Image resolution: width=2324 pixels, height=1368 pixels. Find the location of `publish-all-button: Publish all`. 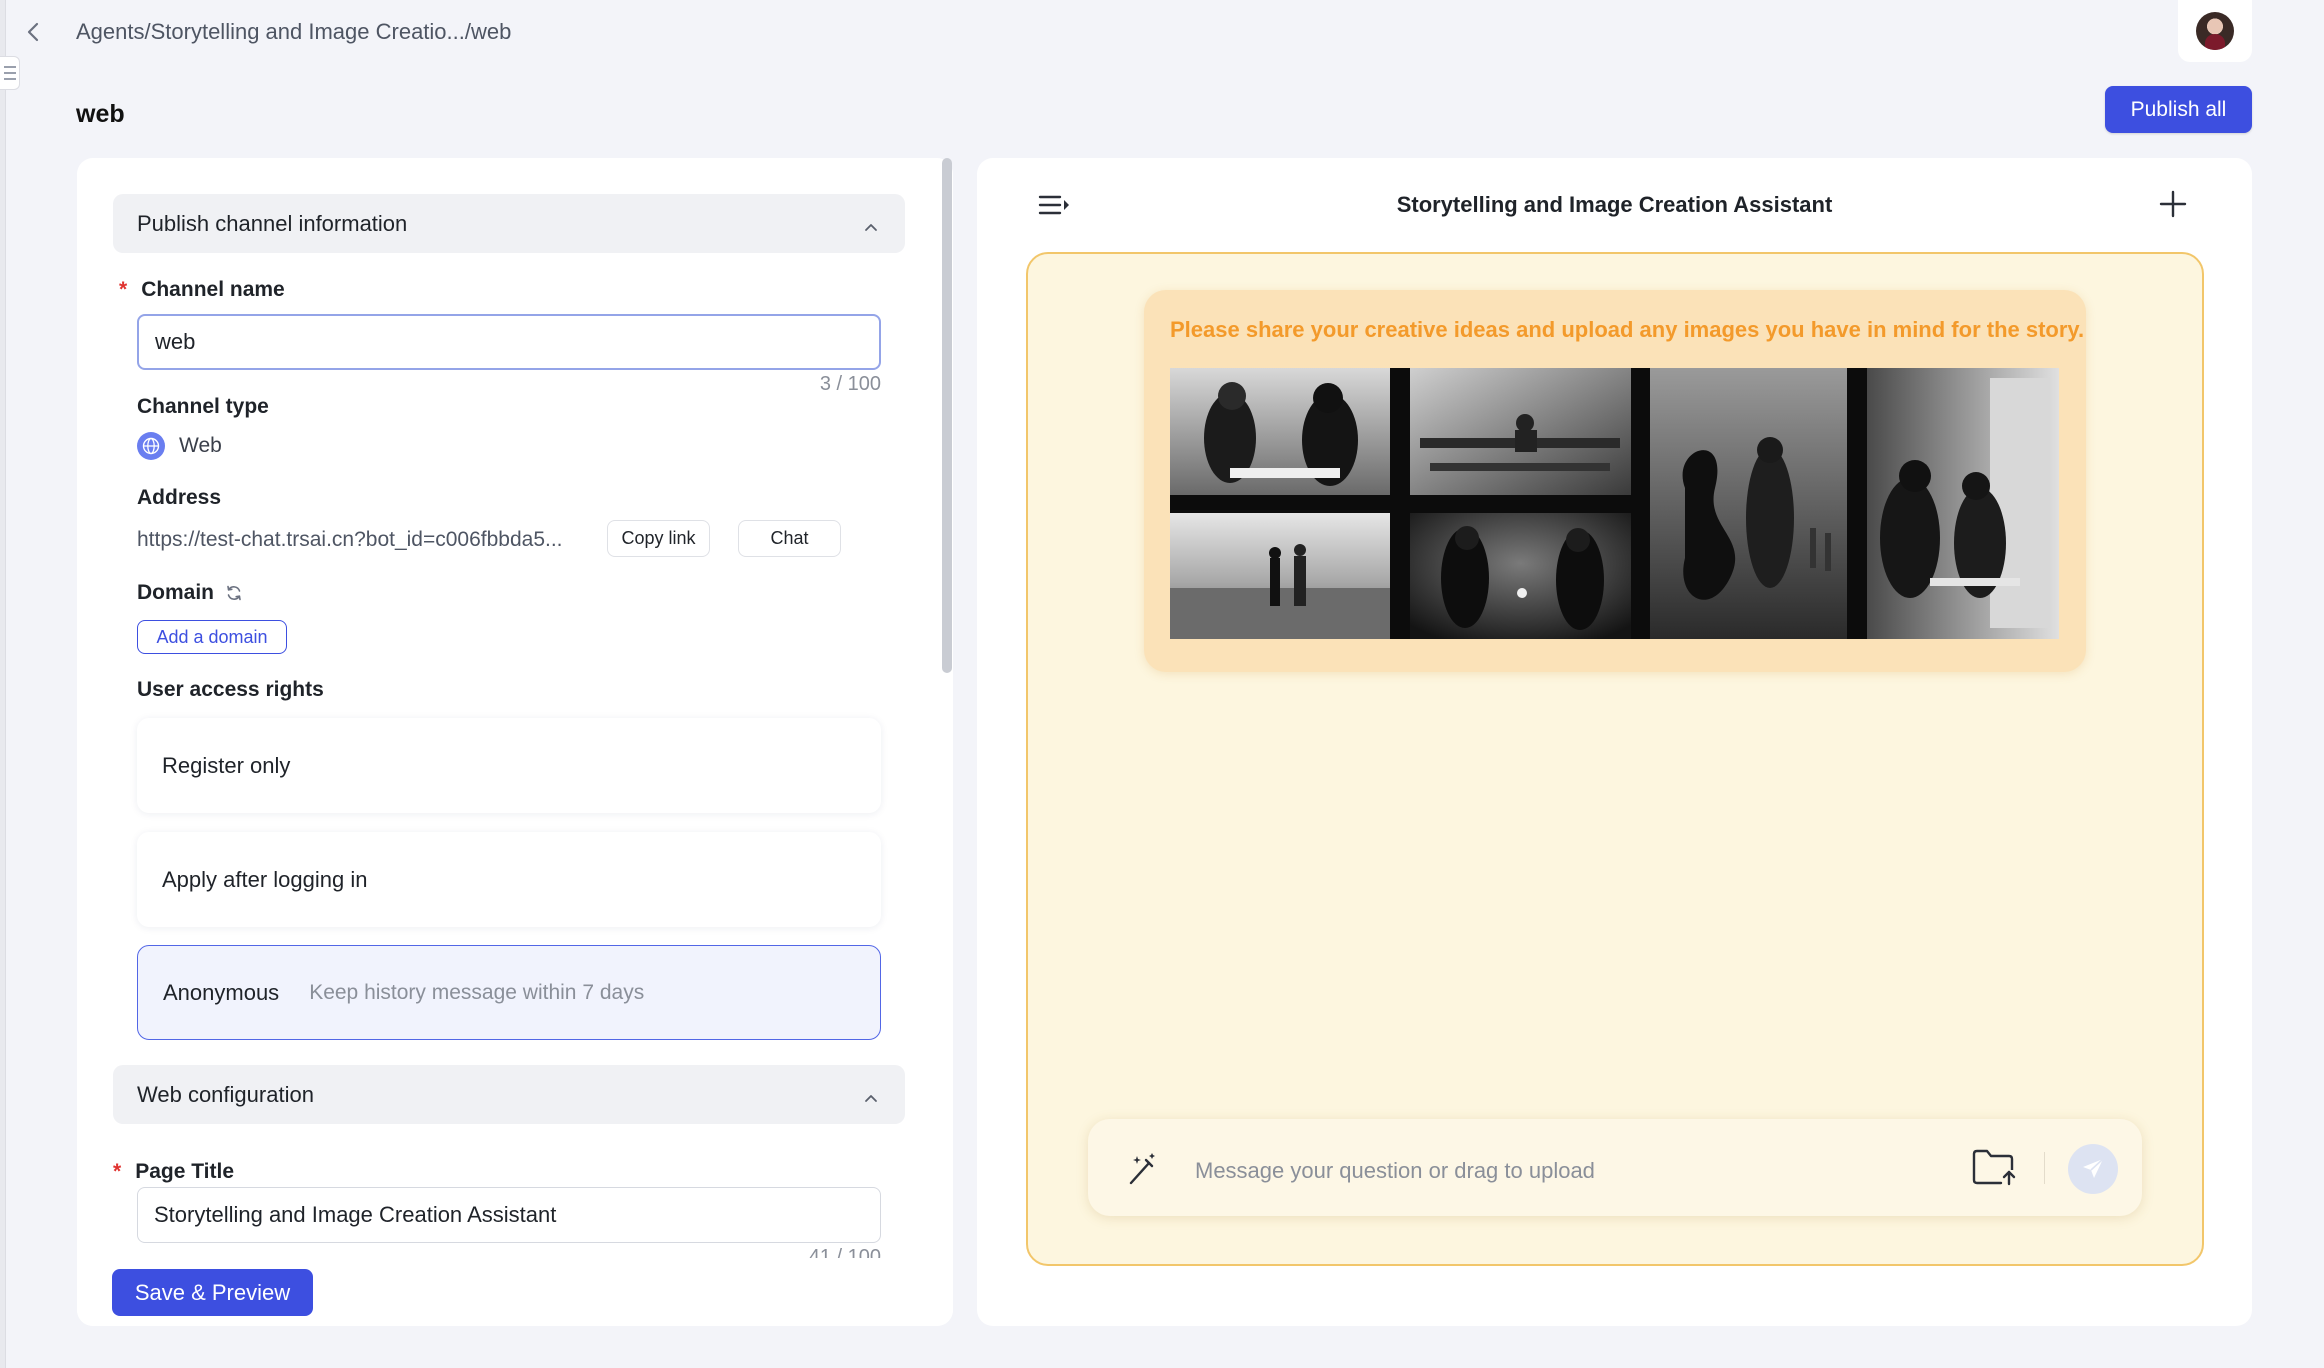

publish-all-button: Publish all is located at coordinates (2178, 109).